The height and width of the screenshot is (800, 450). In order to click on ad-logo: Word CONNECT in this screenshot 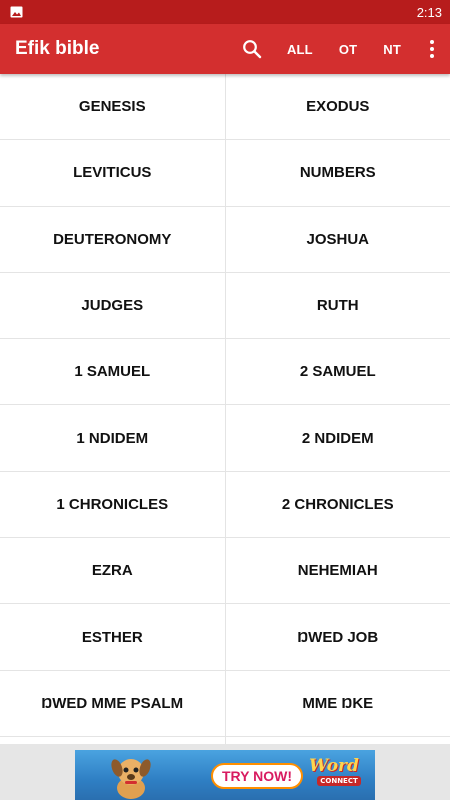, I will do `click(339, 775)`.